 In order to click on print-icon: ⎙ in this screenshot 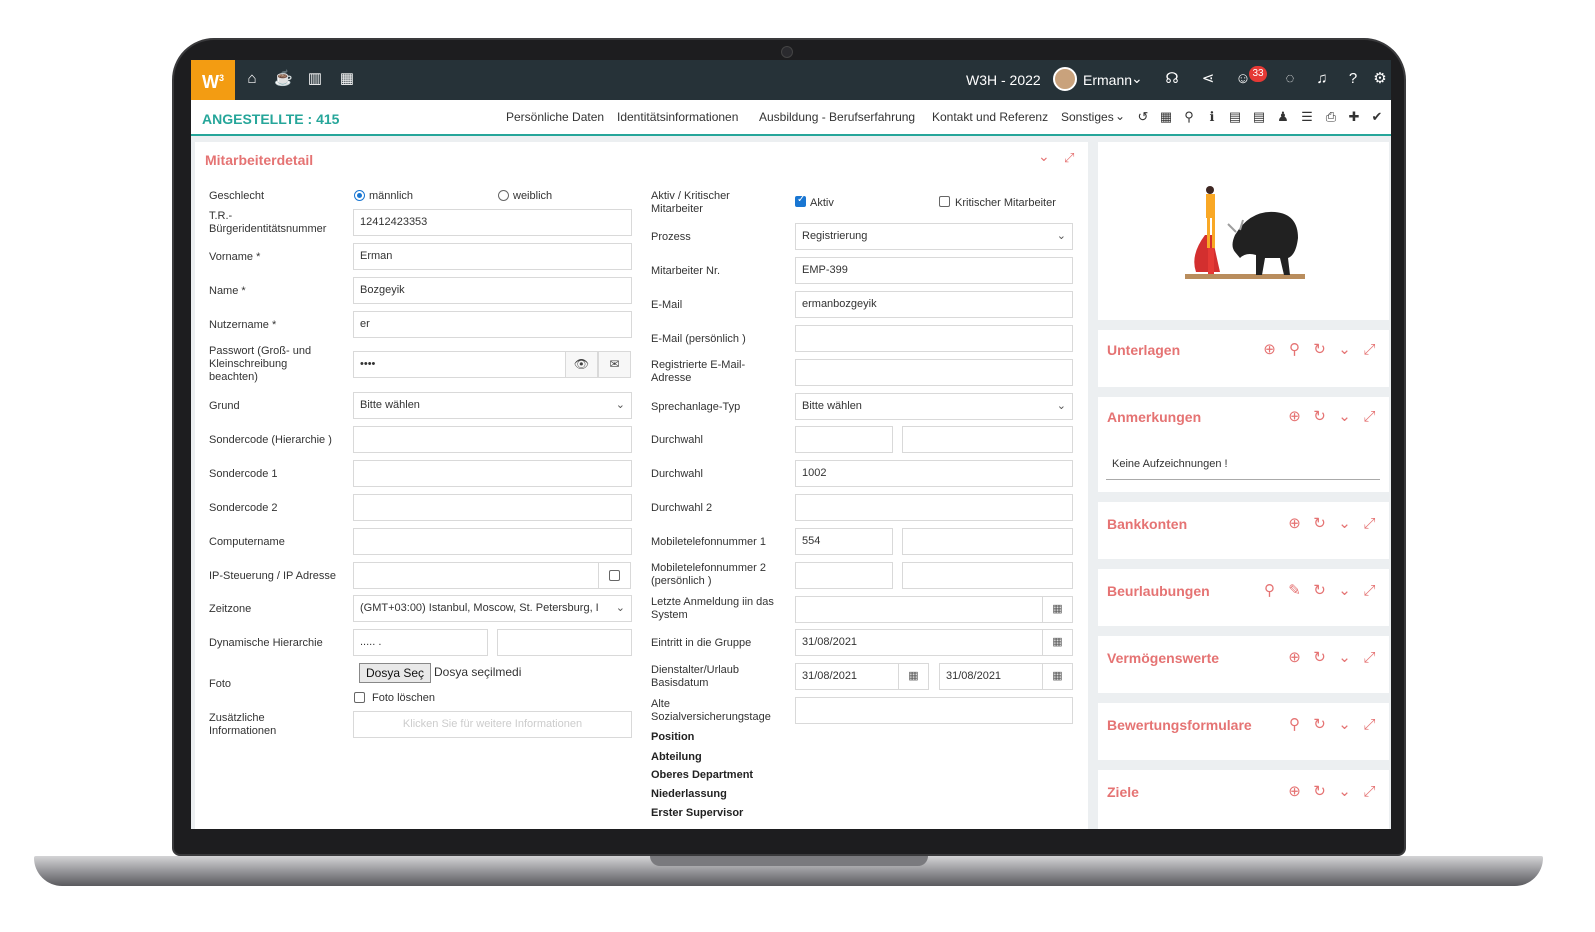, I will do `click(1331, 117)`.